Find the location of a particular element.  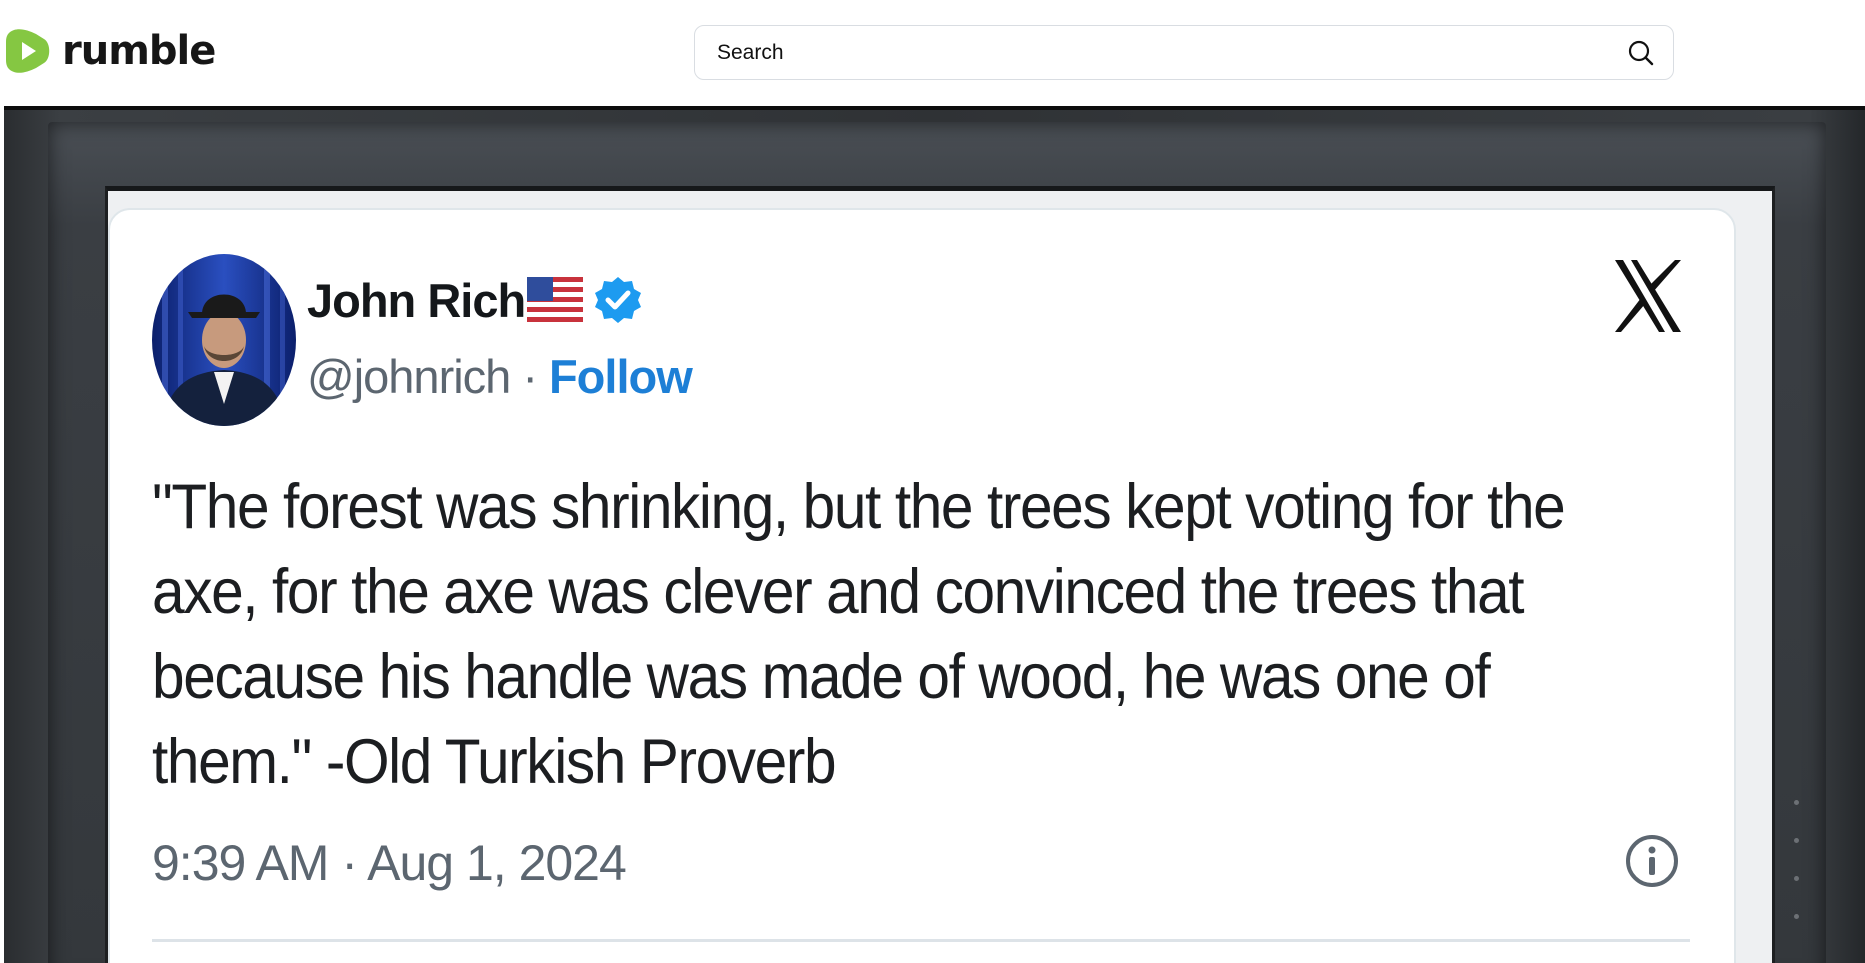

author-name-row: John Rich is located at coordinates (475, 300).